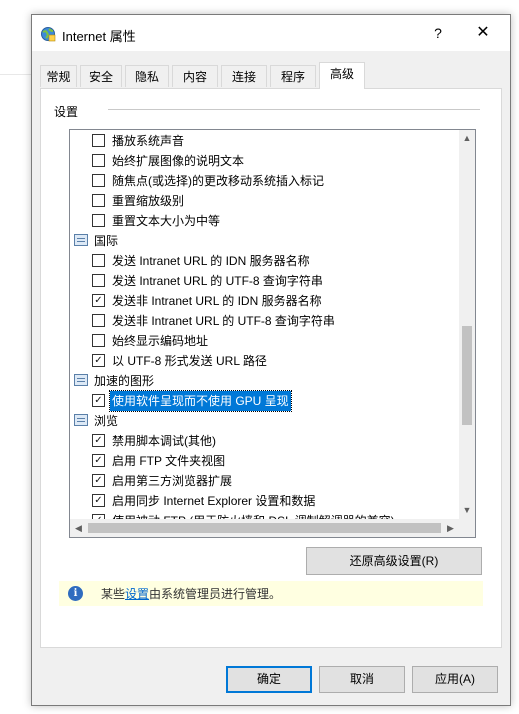 This screenshot has width=519, height=714. I want to click on help-button: ?, so click(438, 33).